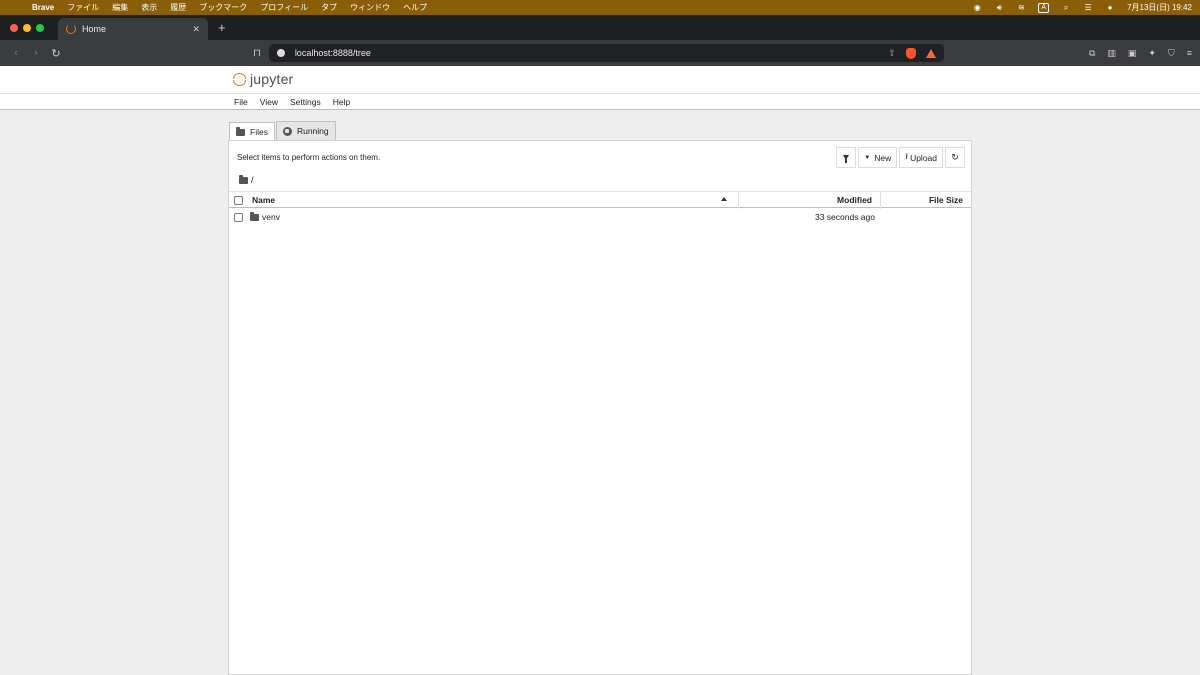 This screenshot has width=1200, height=675. Describe the element at coordinates (1092, 53) in the screenshot. I see `reader-mode-icon: ⧉` at that location.